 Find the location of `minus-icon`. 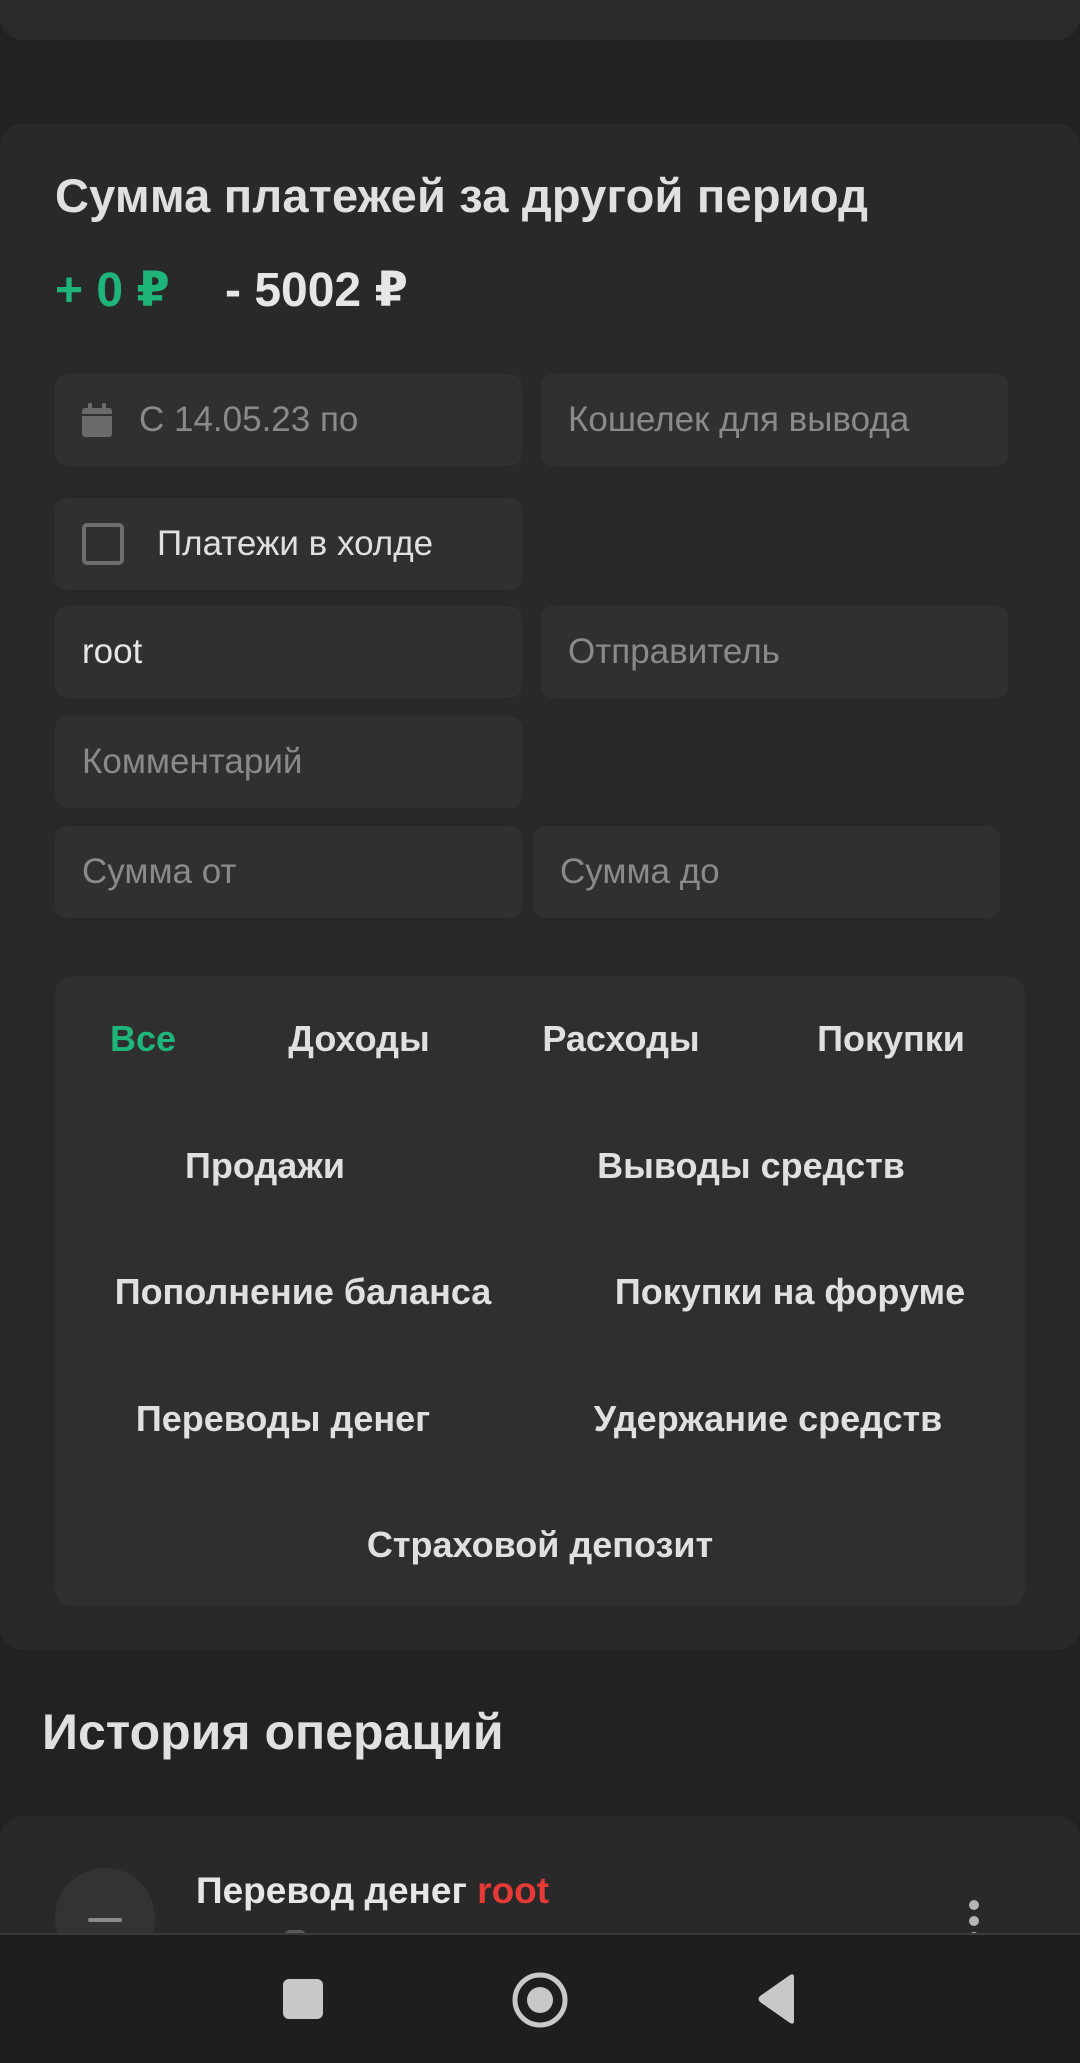

minus-icon is located at coordinates (105, 1920).